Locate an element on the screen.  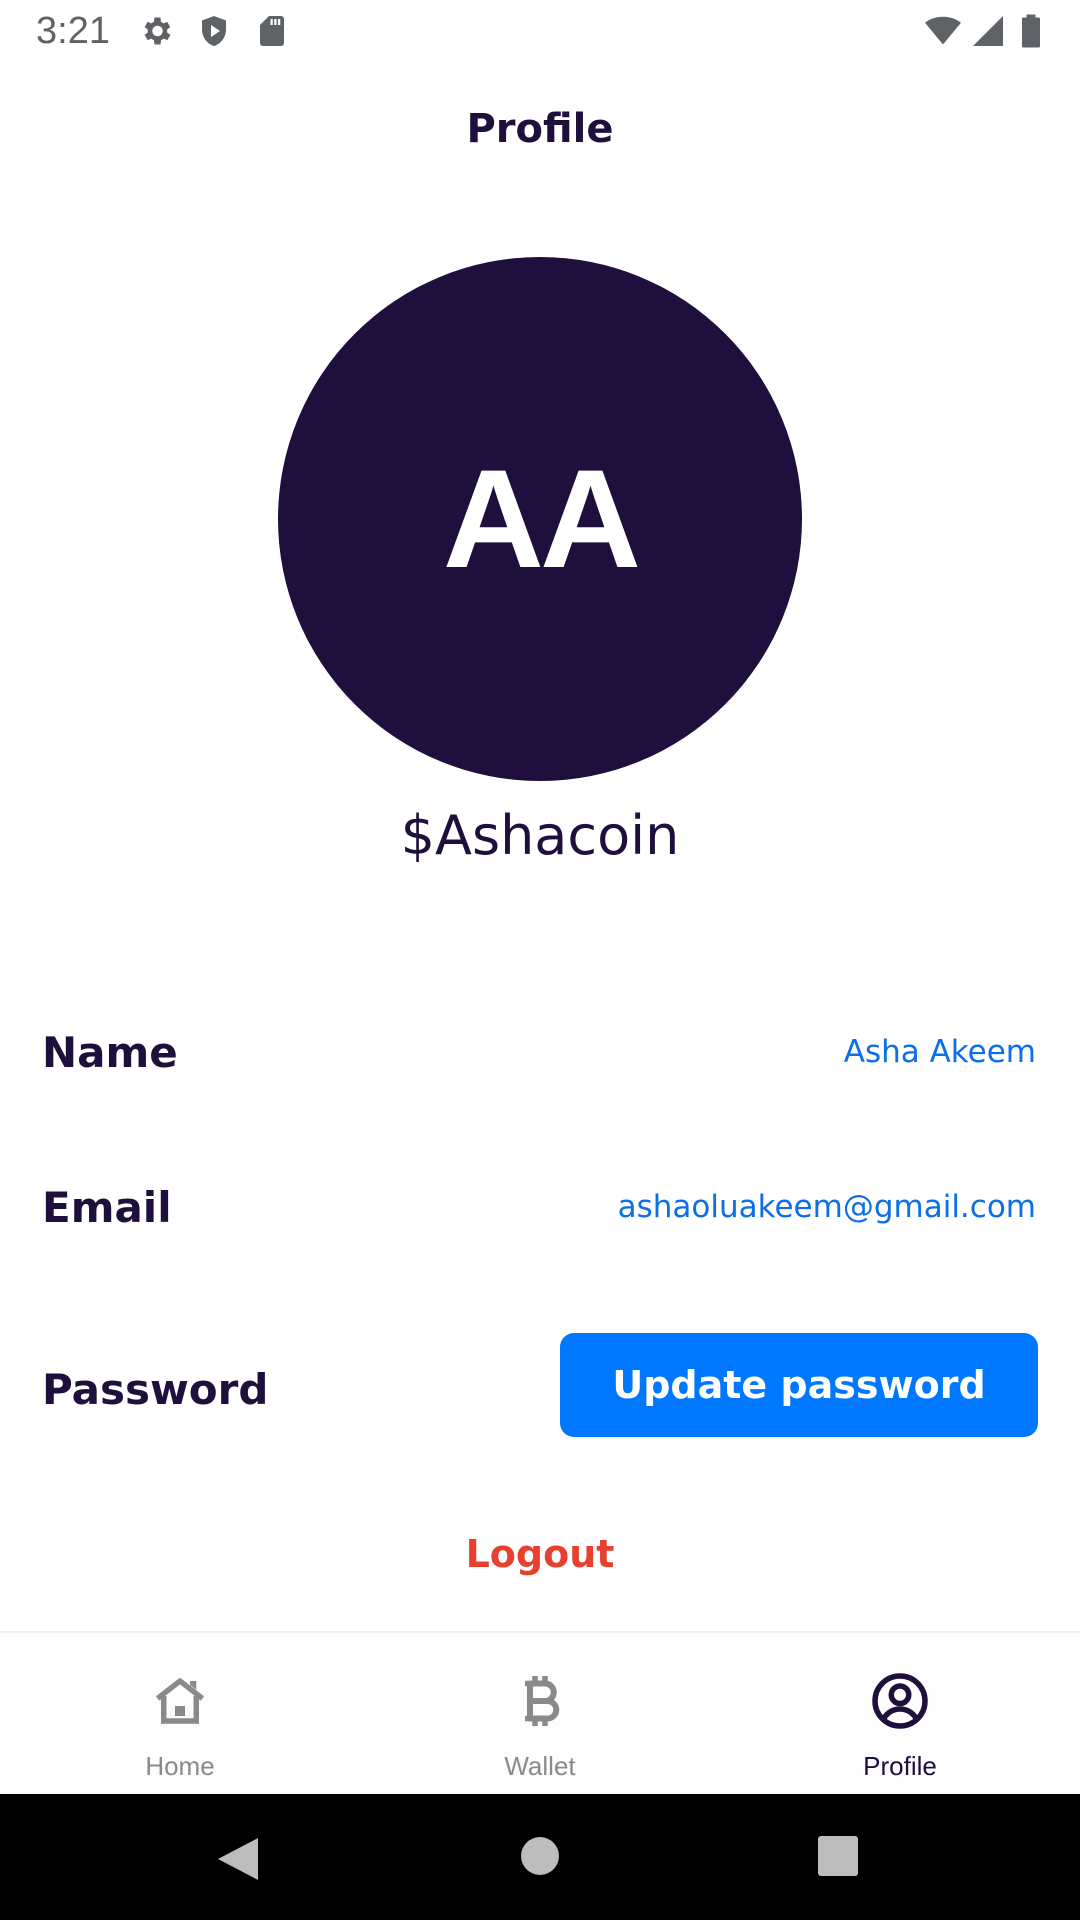
battery-icon is located at coordinates (1031, 31).